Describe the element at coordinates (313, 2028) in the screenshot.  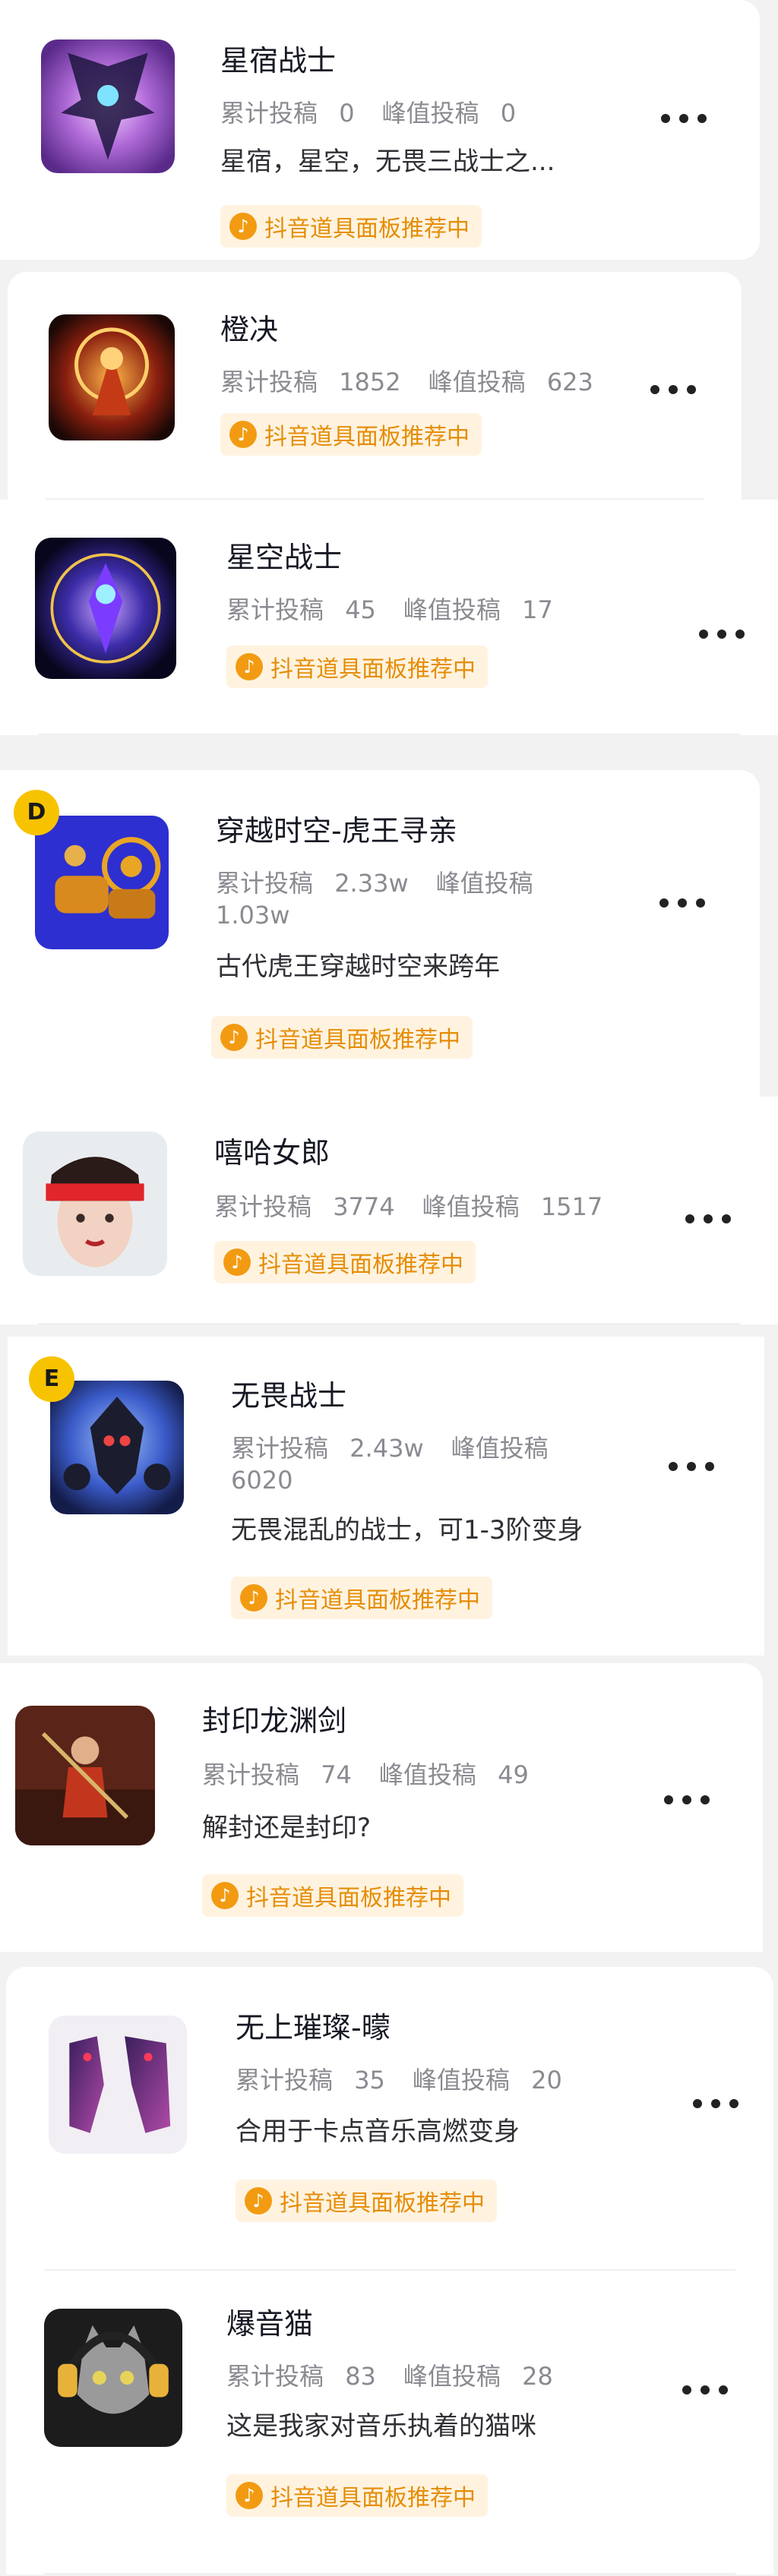
I see `effect-title: 无上璀璨-曚` at that location.